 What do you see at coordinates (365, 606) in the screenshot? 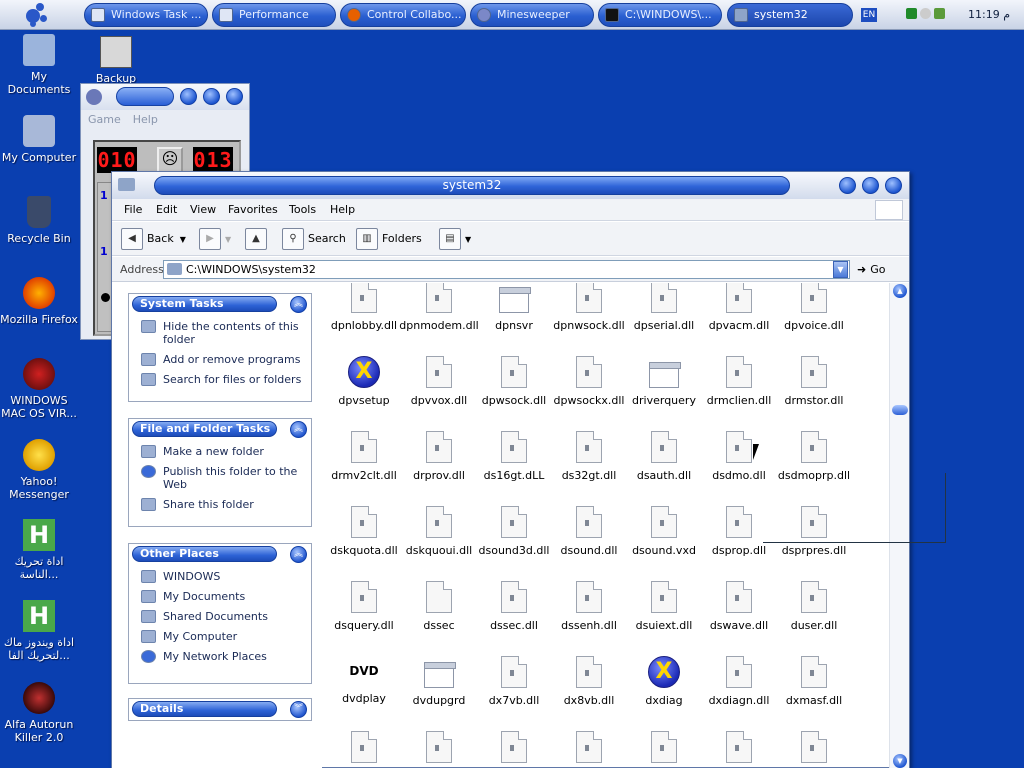
I see `file-item: dsquery.dll` at bounding box center [365, 606].